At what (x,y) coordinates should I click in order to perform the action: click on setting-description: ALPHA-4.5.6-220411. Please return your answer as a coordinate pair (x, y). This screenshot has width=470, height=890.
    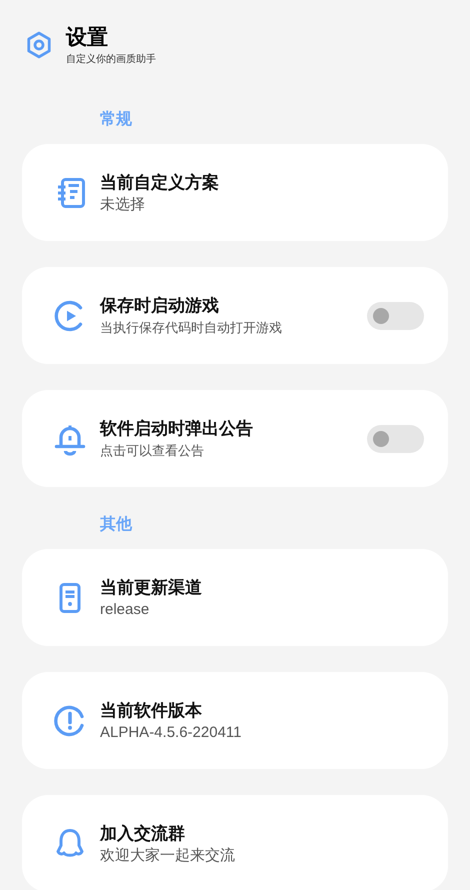
    Looking at the image, I should click on (171, 732).